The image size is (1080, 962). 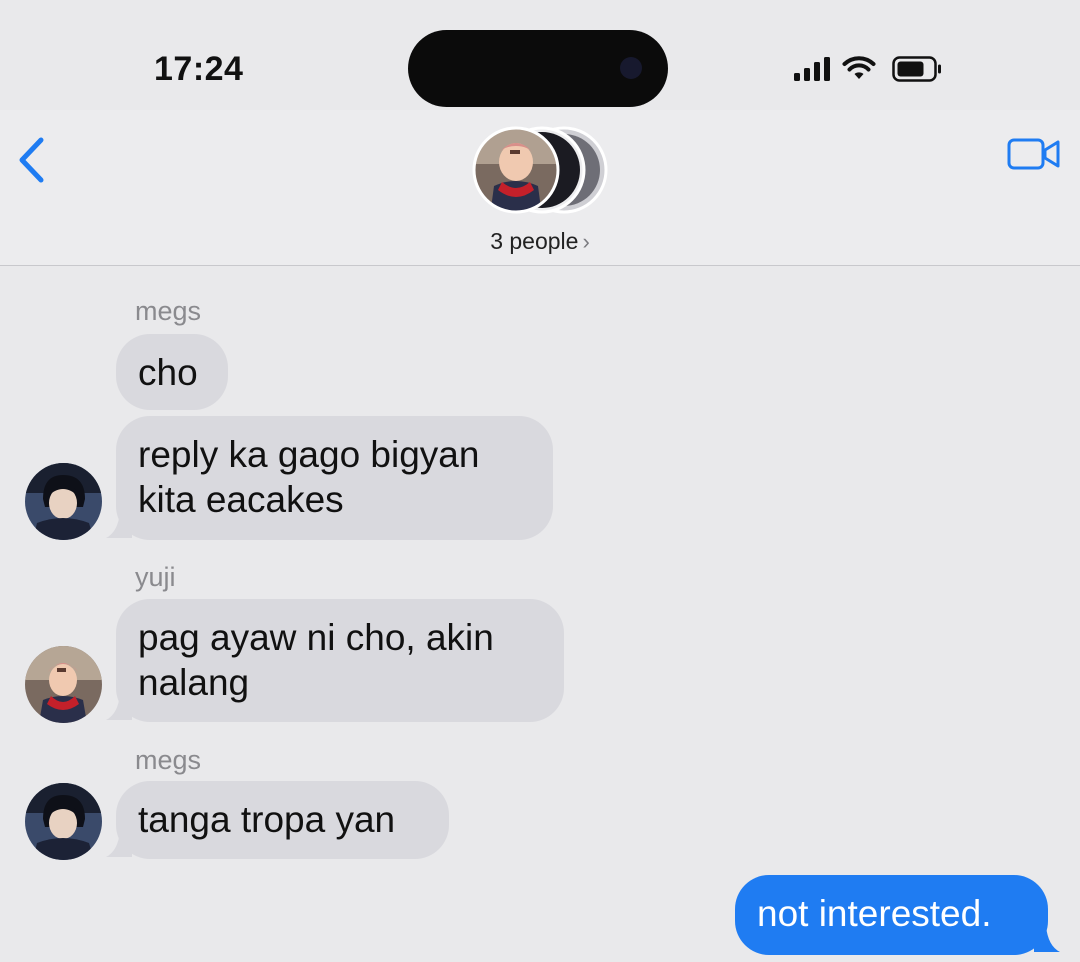 I want to click on message-bubble-outgoing: not interested., so click(x=891, y=915).